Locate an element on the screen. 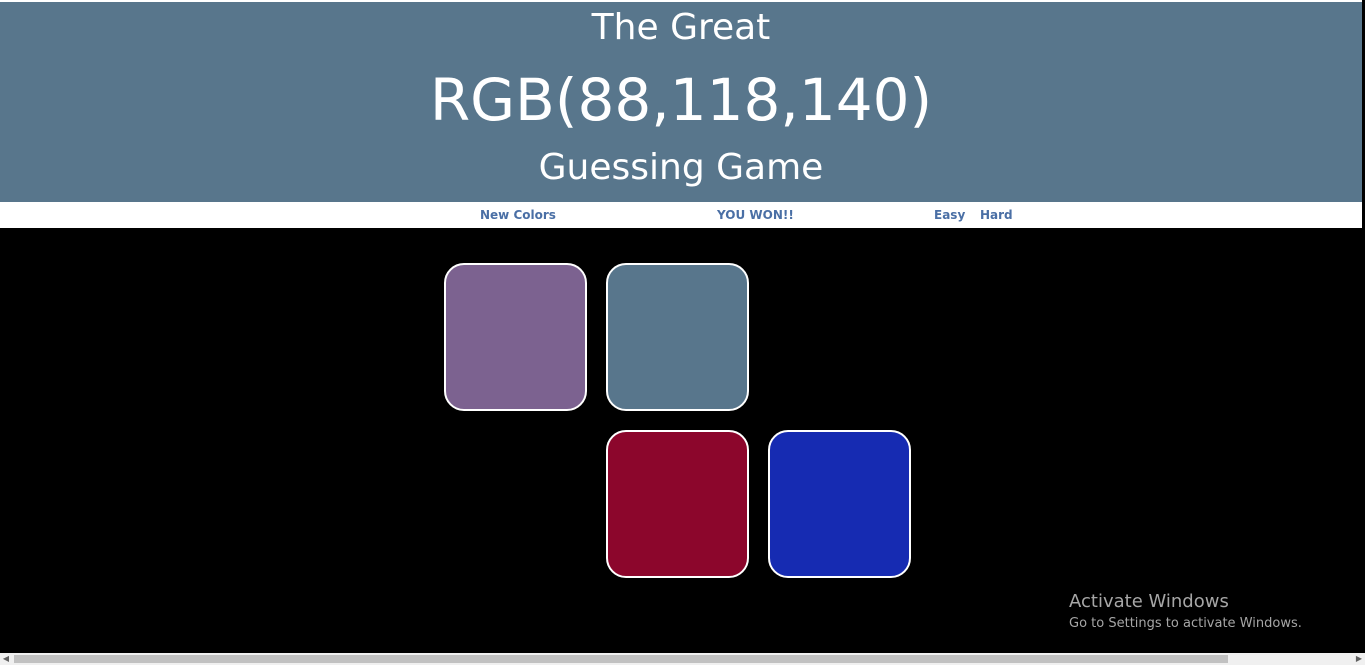 Image resolution: width=1365 pixels, height=665 pixels. title-guessing-game: Guessing Game is located at coordinates (681, 167).